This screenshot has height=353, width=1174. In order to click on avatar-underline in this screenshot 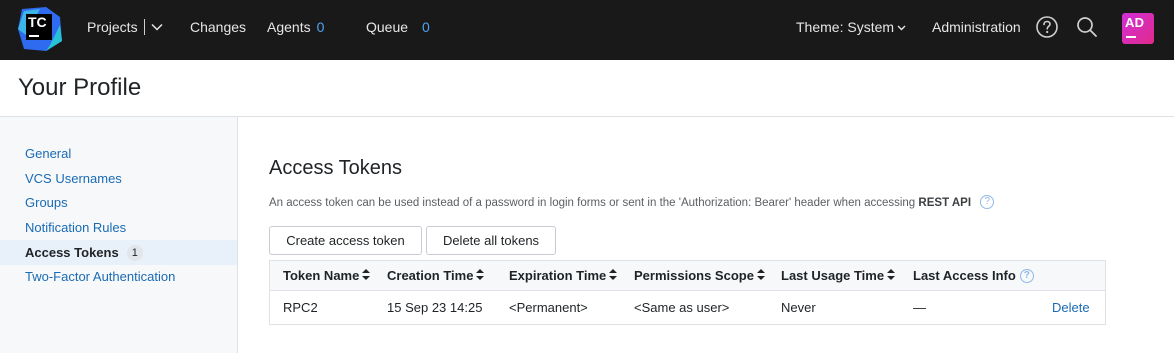, I will do `click(1131, 37)`.